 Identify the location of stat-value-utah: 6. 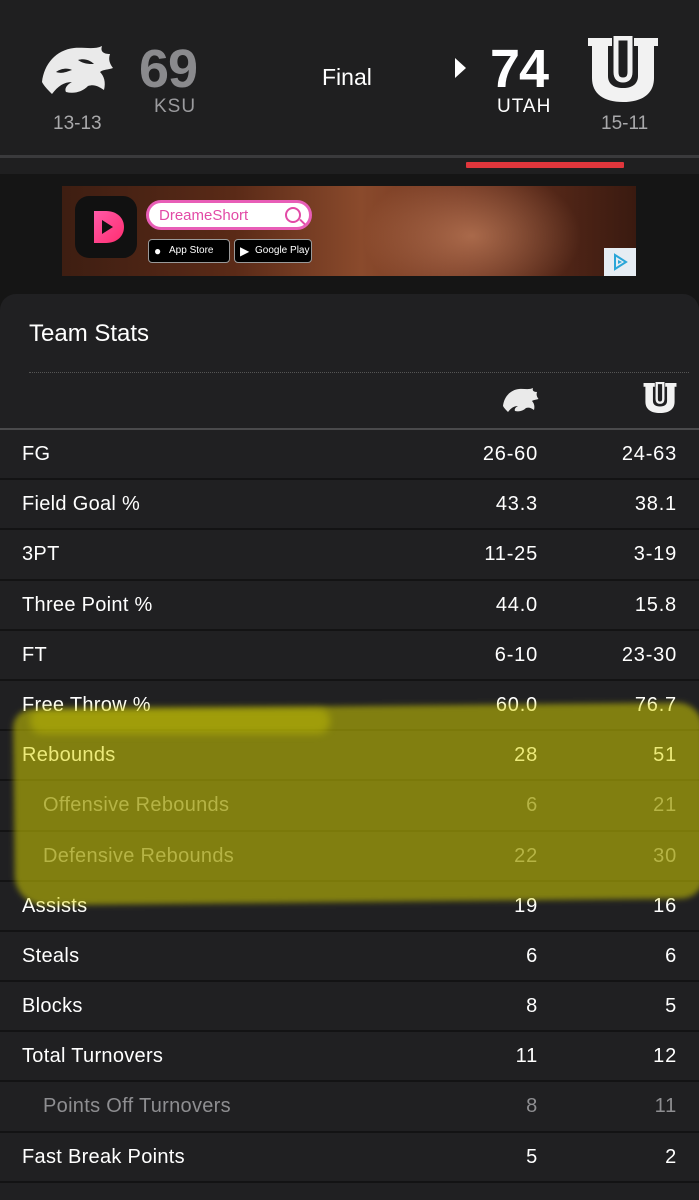
(671, 955).